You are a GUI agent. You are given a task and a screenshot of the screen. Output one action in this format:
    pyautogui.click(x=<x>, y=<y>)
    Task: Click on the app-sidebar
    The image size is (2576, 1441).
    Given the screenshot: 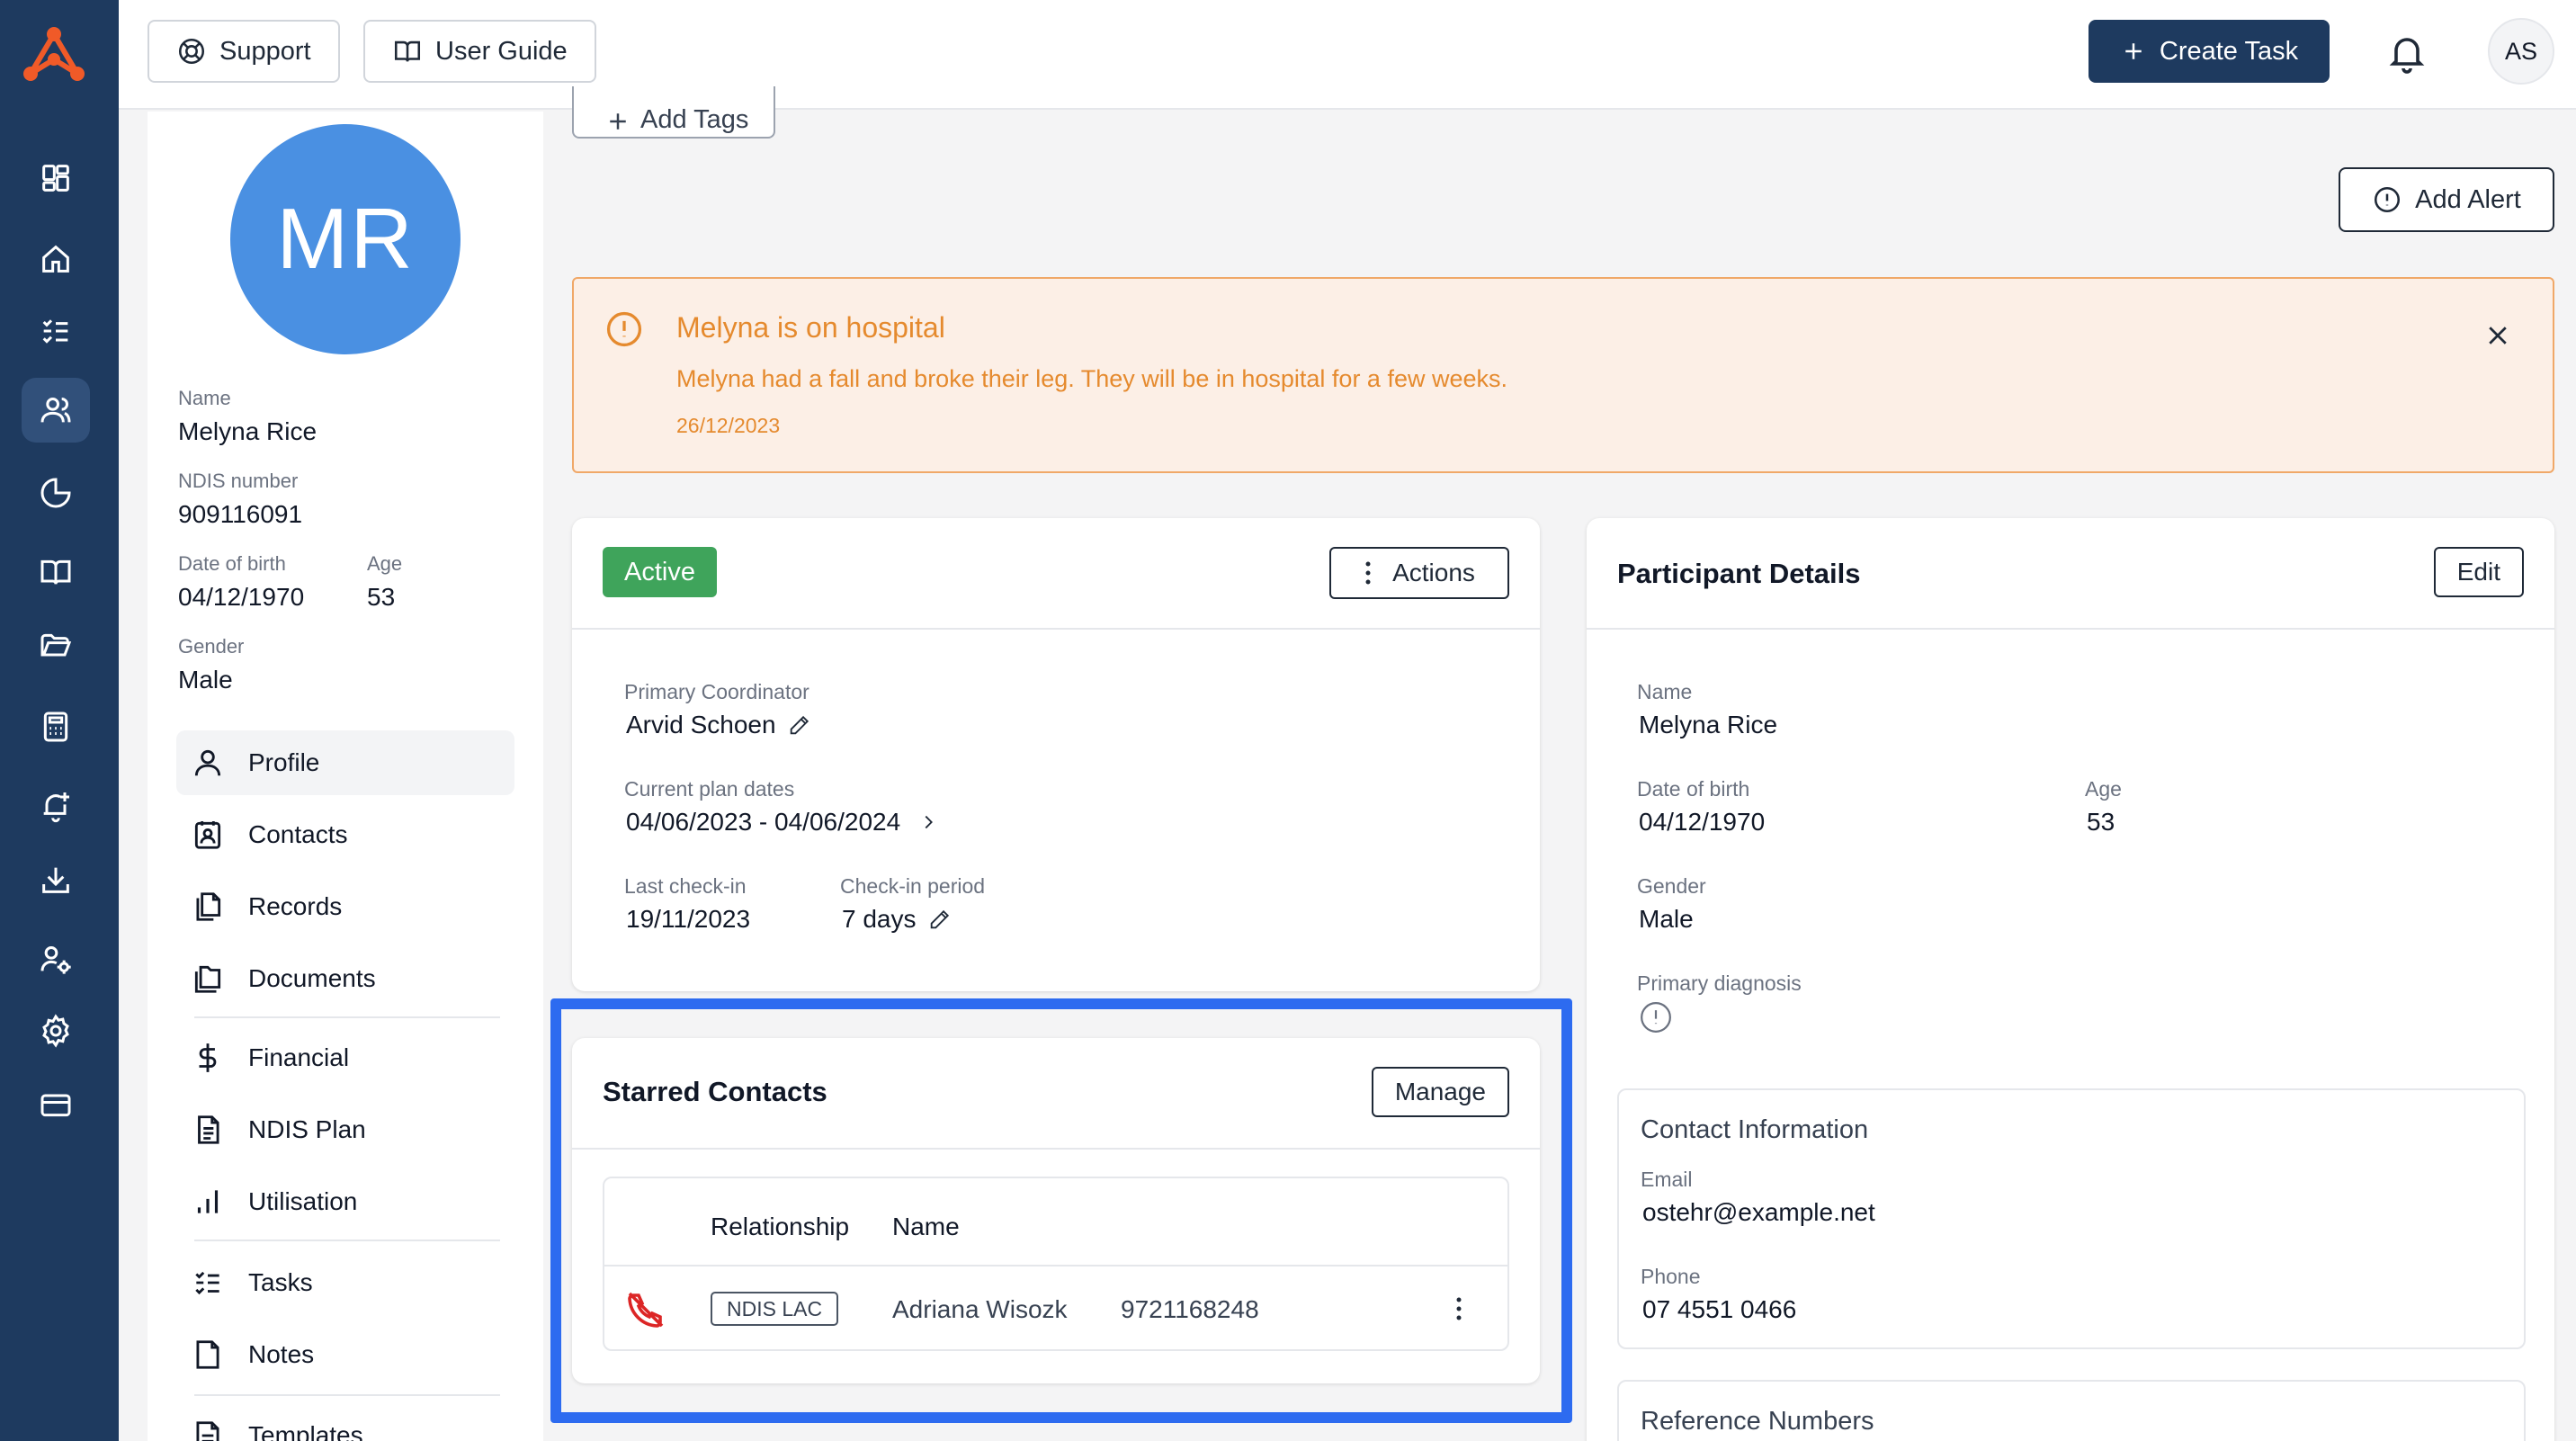 What is the action you would take?
    pyautogui.click(x=60, y=720)
    